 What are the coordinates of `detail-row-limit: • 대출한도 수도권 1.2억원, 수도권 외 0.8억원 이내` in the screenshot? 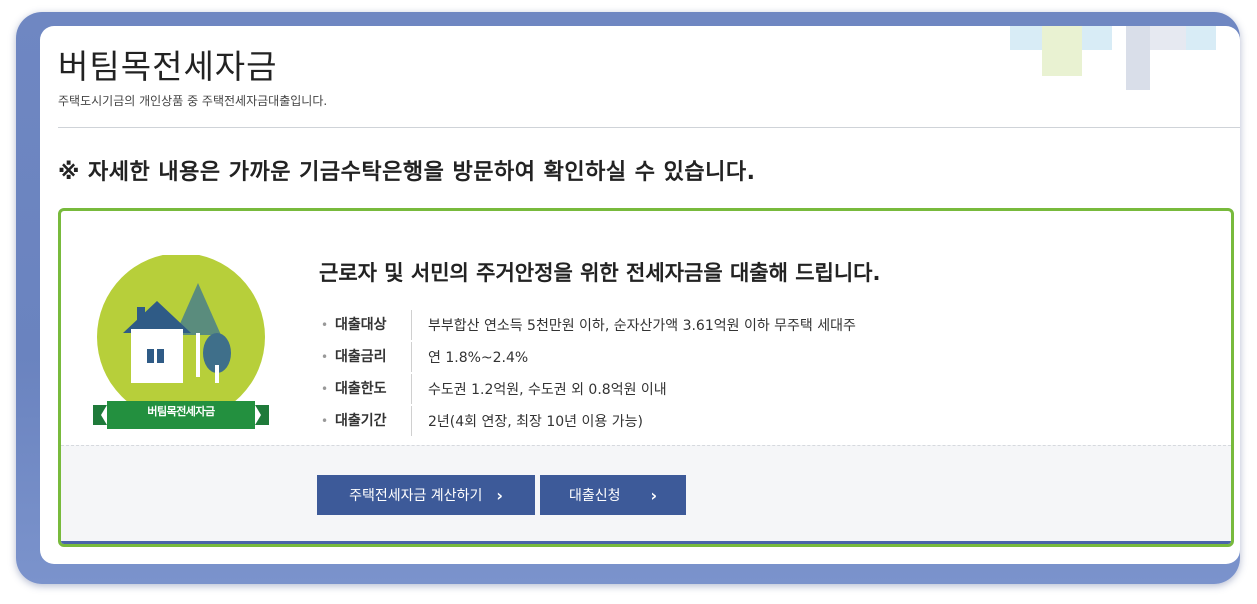 It's located at (588, 389).